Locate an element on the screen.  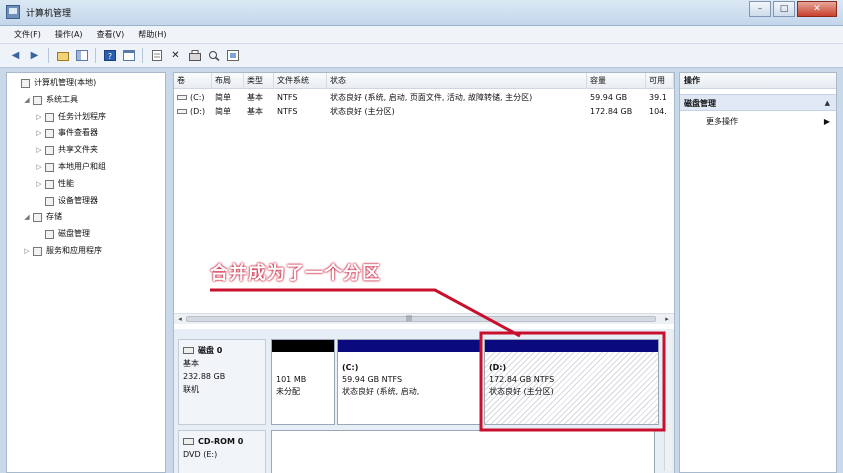
tree-item: 计算机管理(本地) is located at coordinates (86, 83).